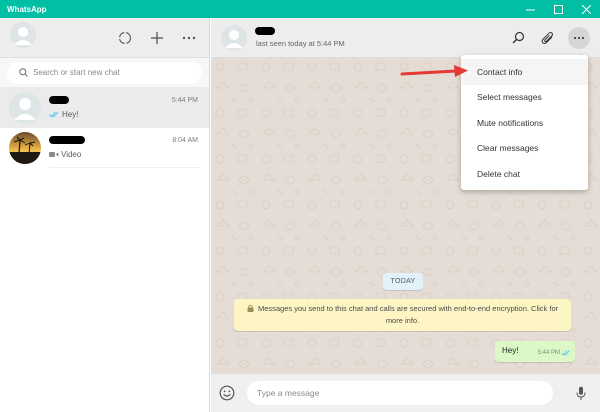  I want to click on annotation-arrow-icon, so click(434, 71).